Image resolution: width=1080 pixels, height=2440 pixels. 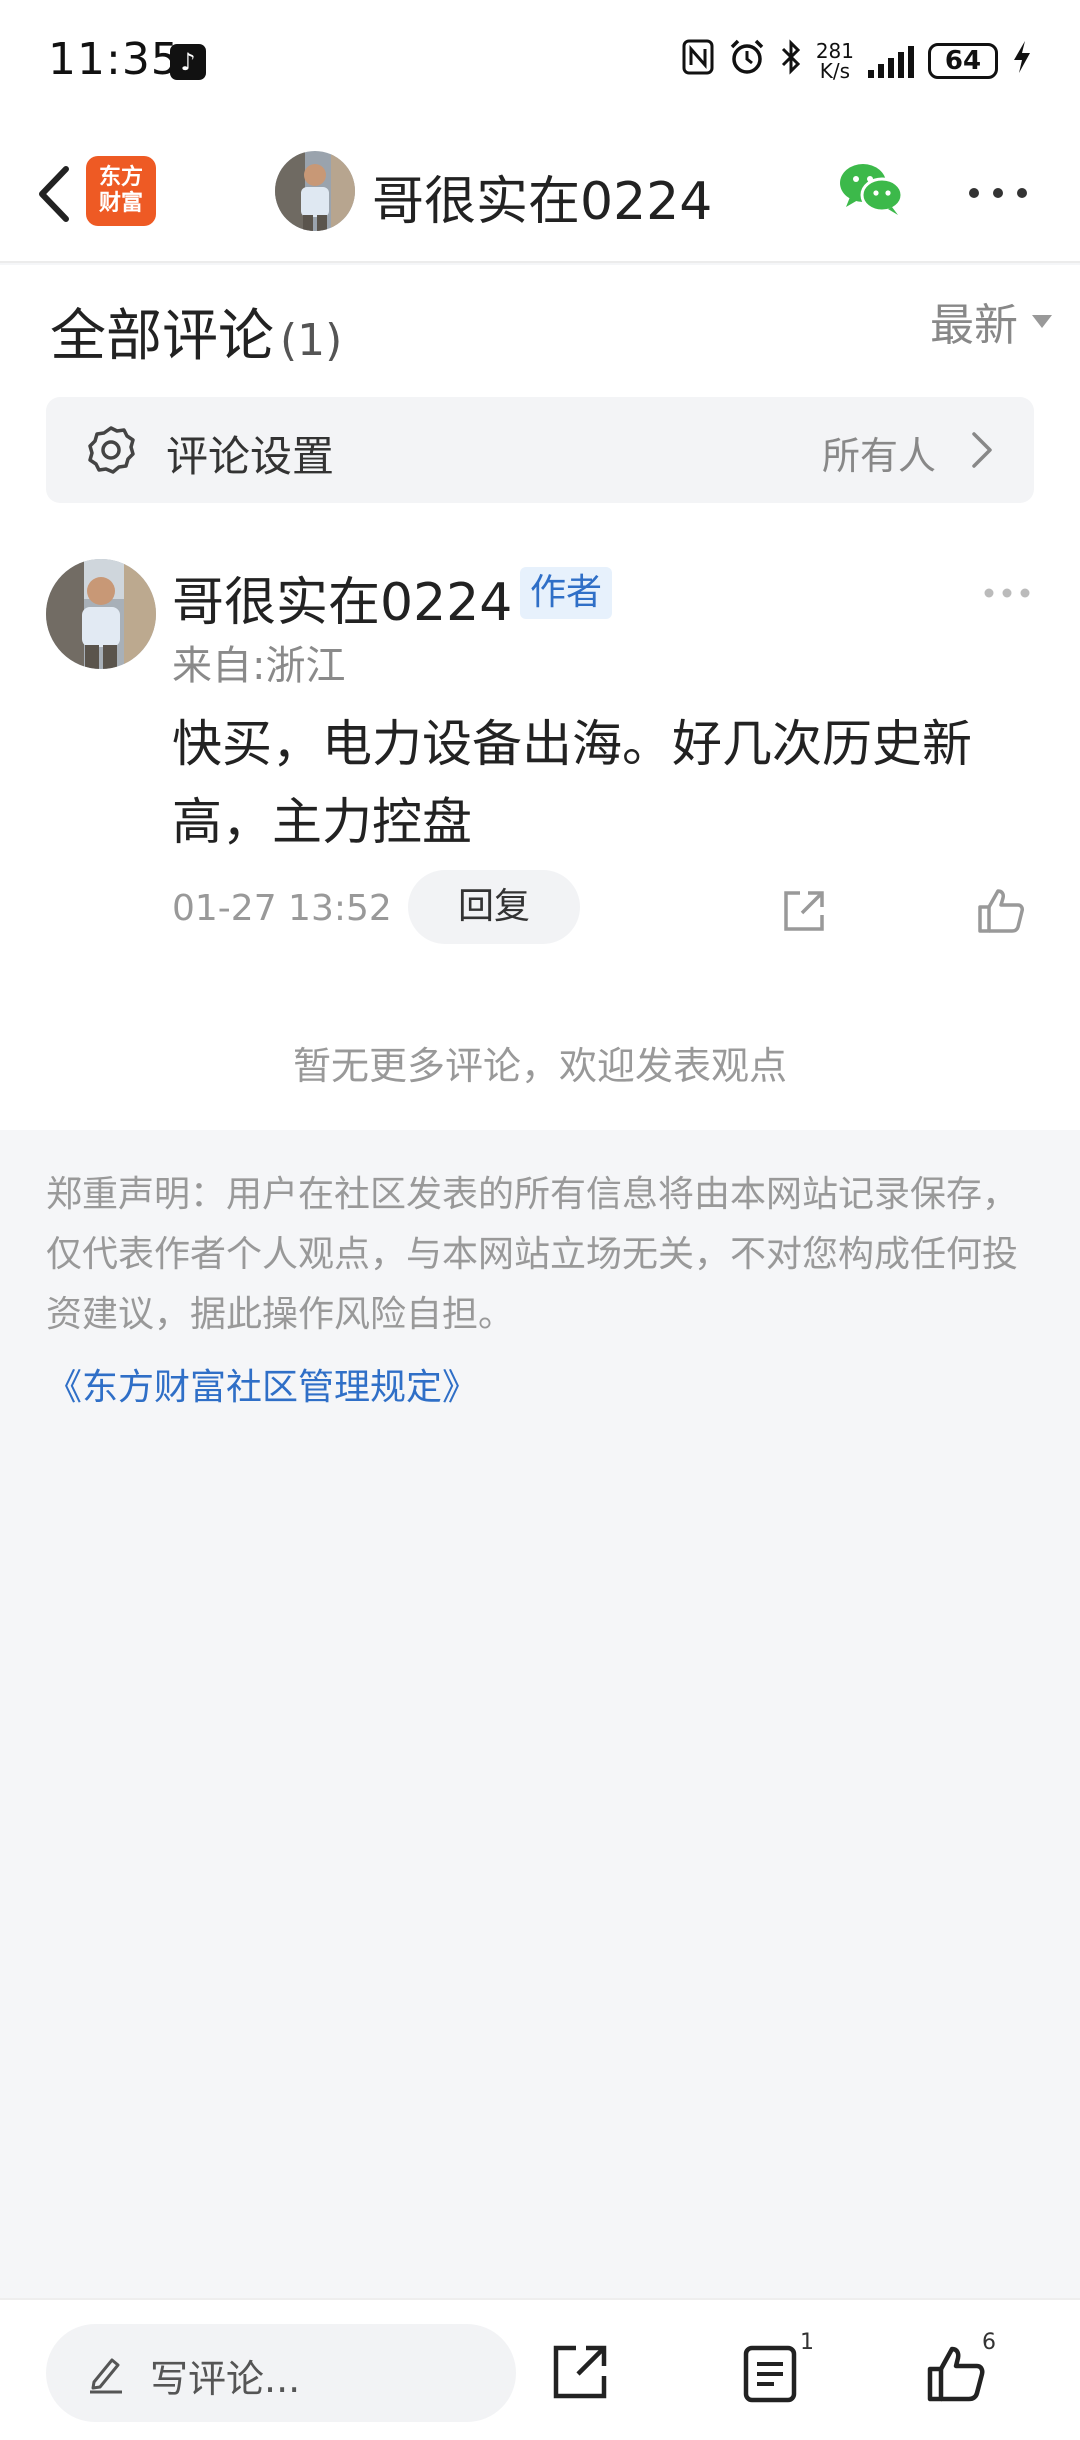 What do you see at coordinates (540, 450) in the screenshot?
I see `comment-settings-row: 评论设置 所有人` at bounding box center [540, 450].